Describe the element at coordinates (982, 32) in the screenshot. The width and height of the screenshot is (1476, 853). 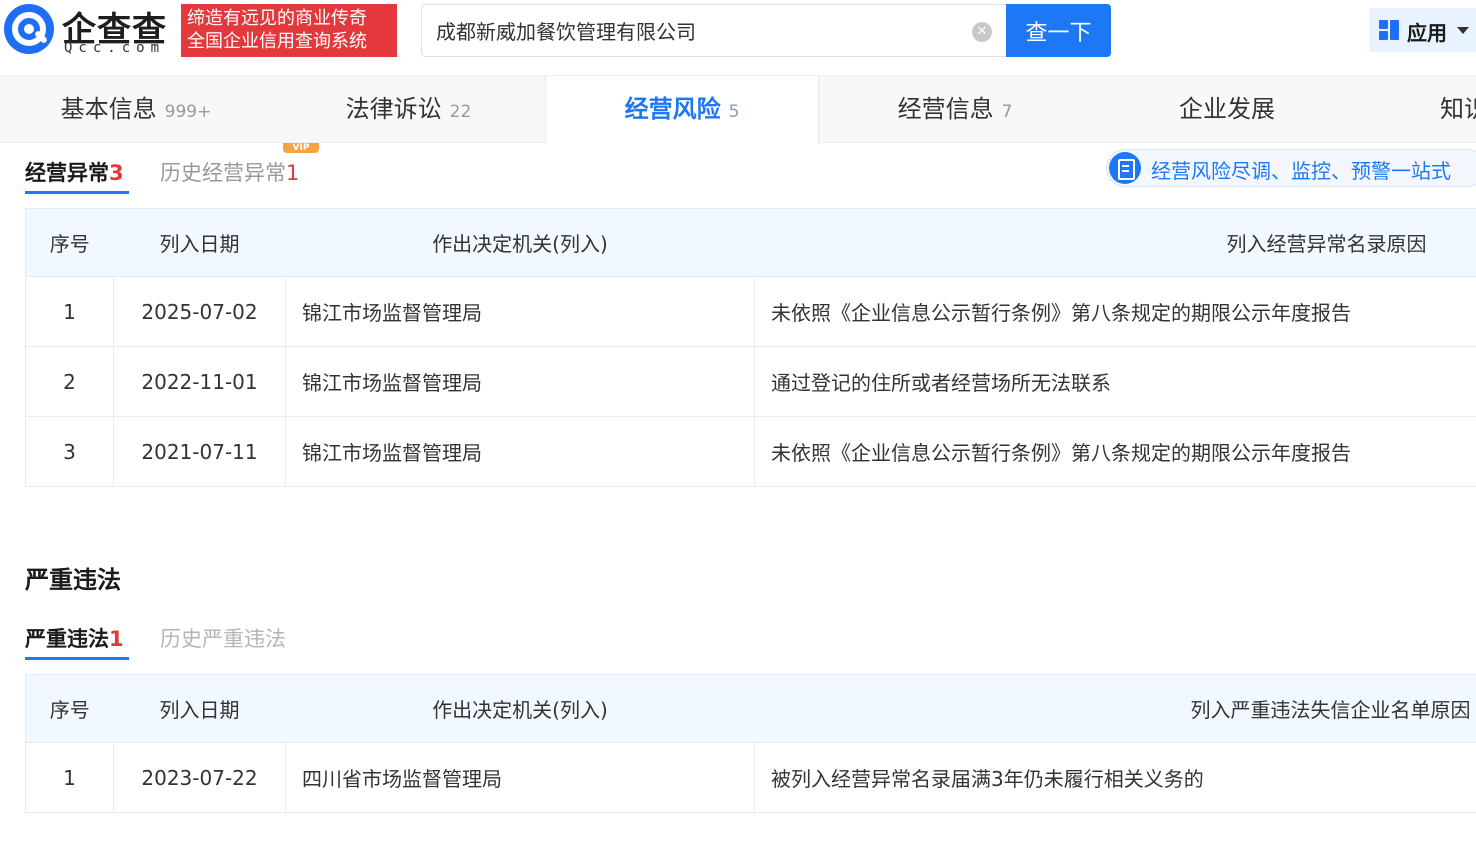
I see `clear-icon: ✕` at that location.